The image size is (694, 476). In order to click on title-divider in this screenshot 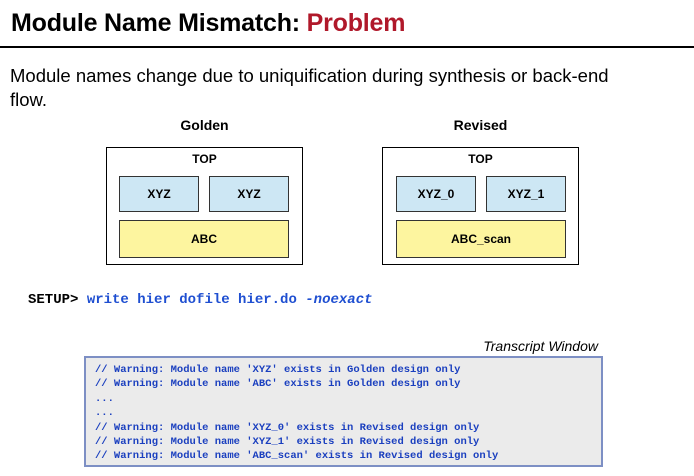, I will do `click(347, 47)`.